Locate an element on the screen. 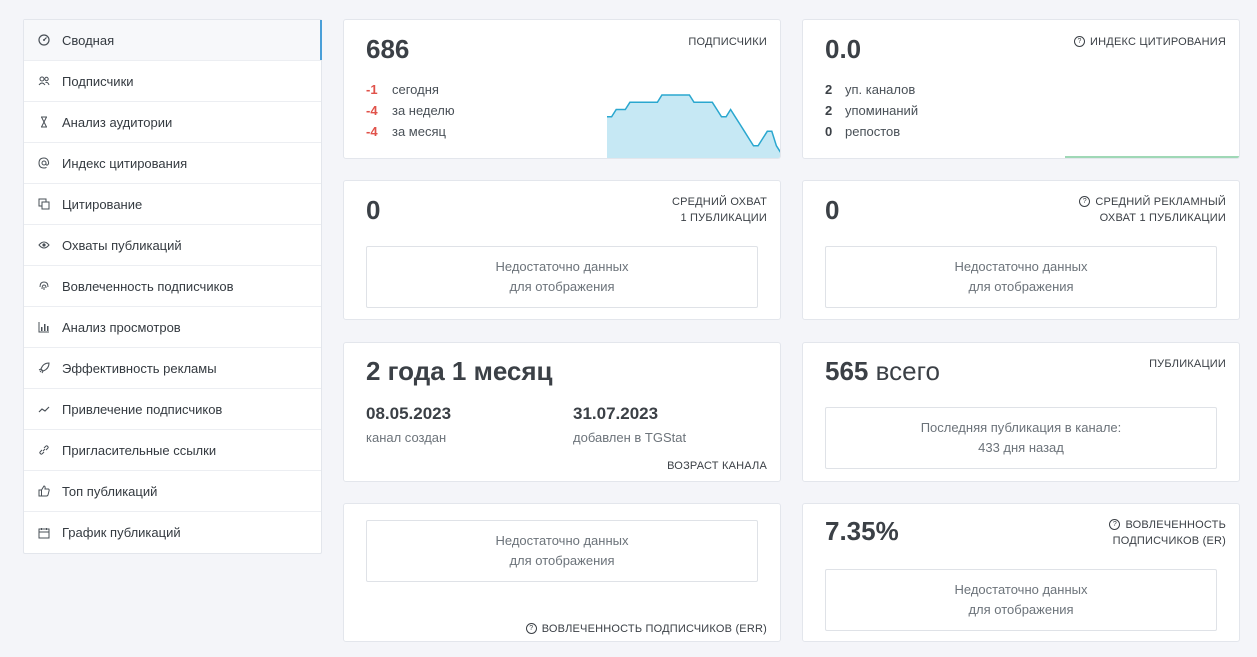 Image resolution: width=1257 pixels, height=657 pixels. at-icon is located at coordinates (44, 163).